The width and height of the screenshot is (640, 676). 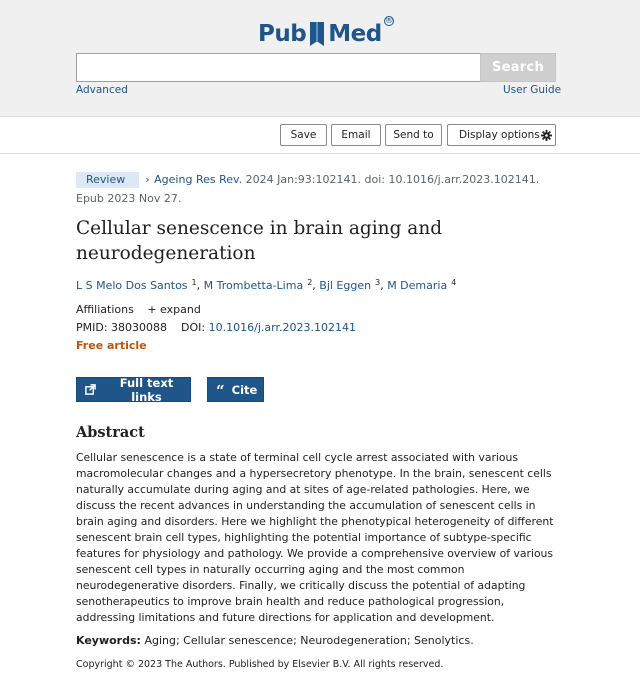 What do you see at coordinates (320, 153) in the screenshot?
I see `toolbar-divider` at bounding box center [320, 153].